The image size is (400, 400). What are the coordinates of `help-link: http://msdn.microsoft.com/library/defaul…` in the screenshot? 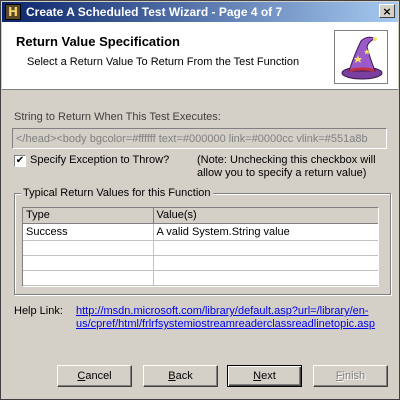 It's located at (233, 318).